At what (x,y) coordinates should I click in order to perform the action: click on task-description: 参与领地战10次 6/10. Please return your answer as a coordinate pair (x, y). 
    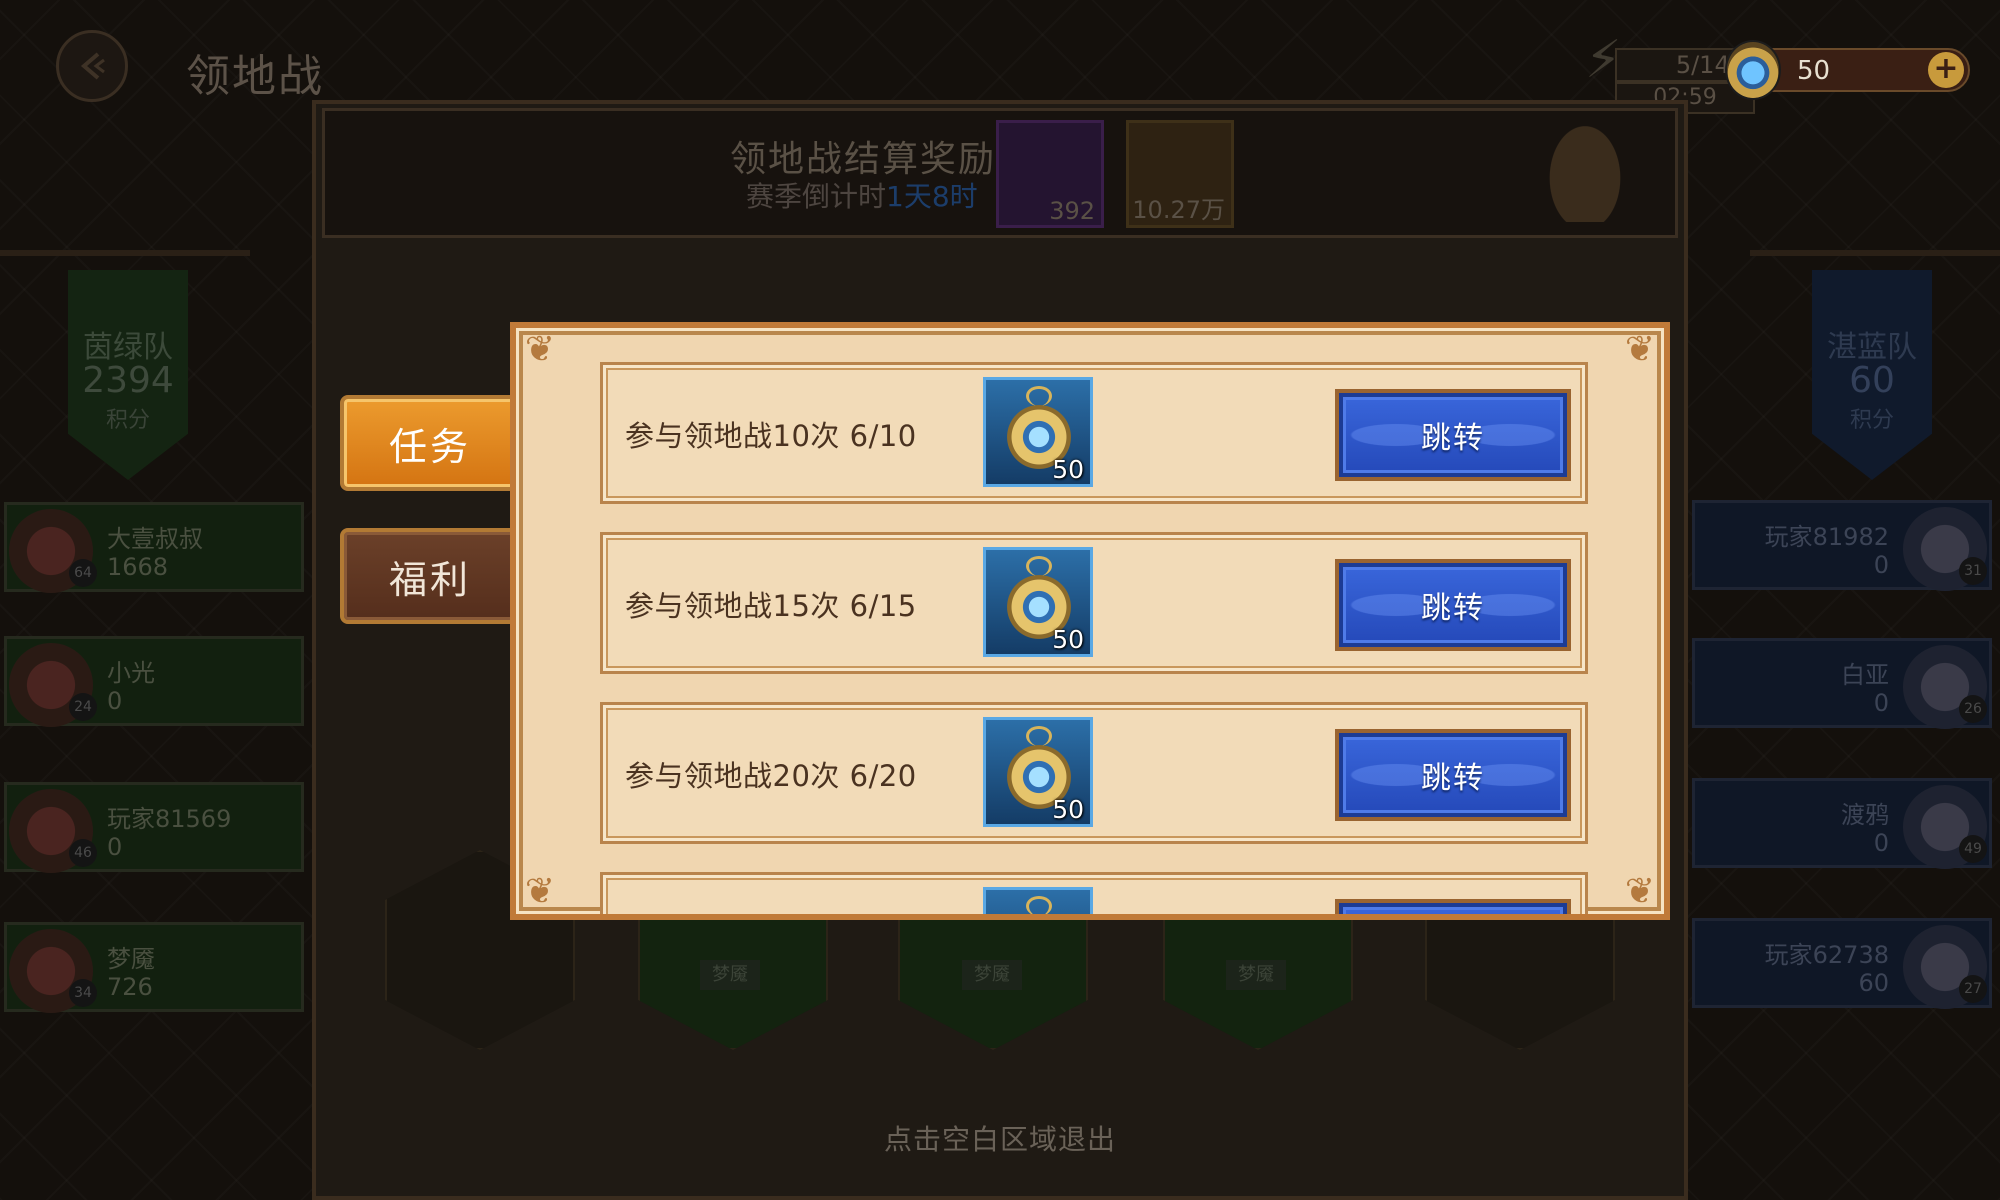
    Looking at the image, I should click on (771, 436).